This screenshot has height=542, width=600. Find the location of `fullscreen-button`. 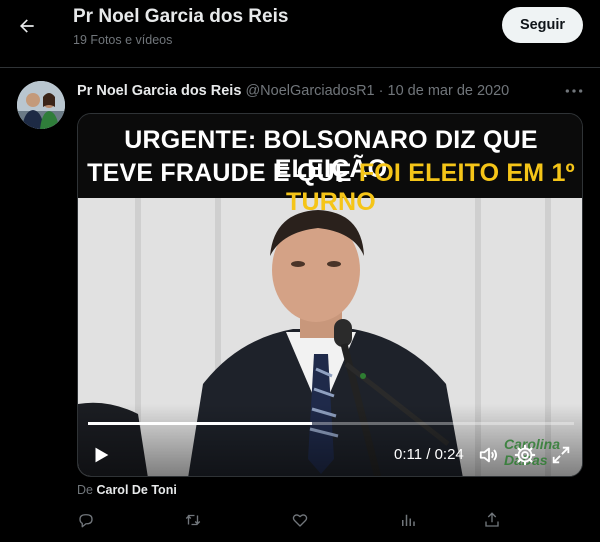

fullscreen-button is located at coordinates (561, 455).